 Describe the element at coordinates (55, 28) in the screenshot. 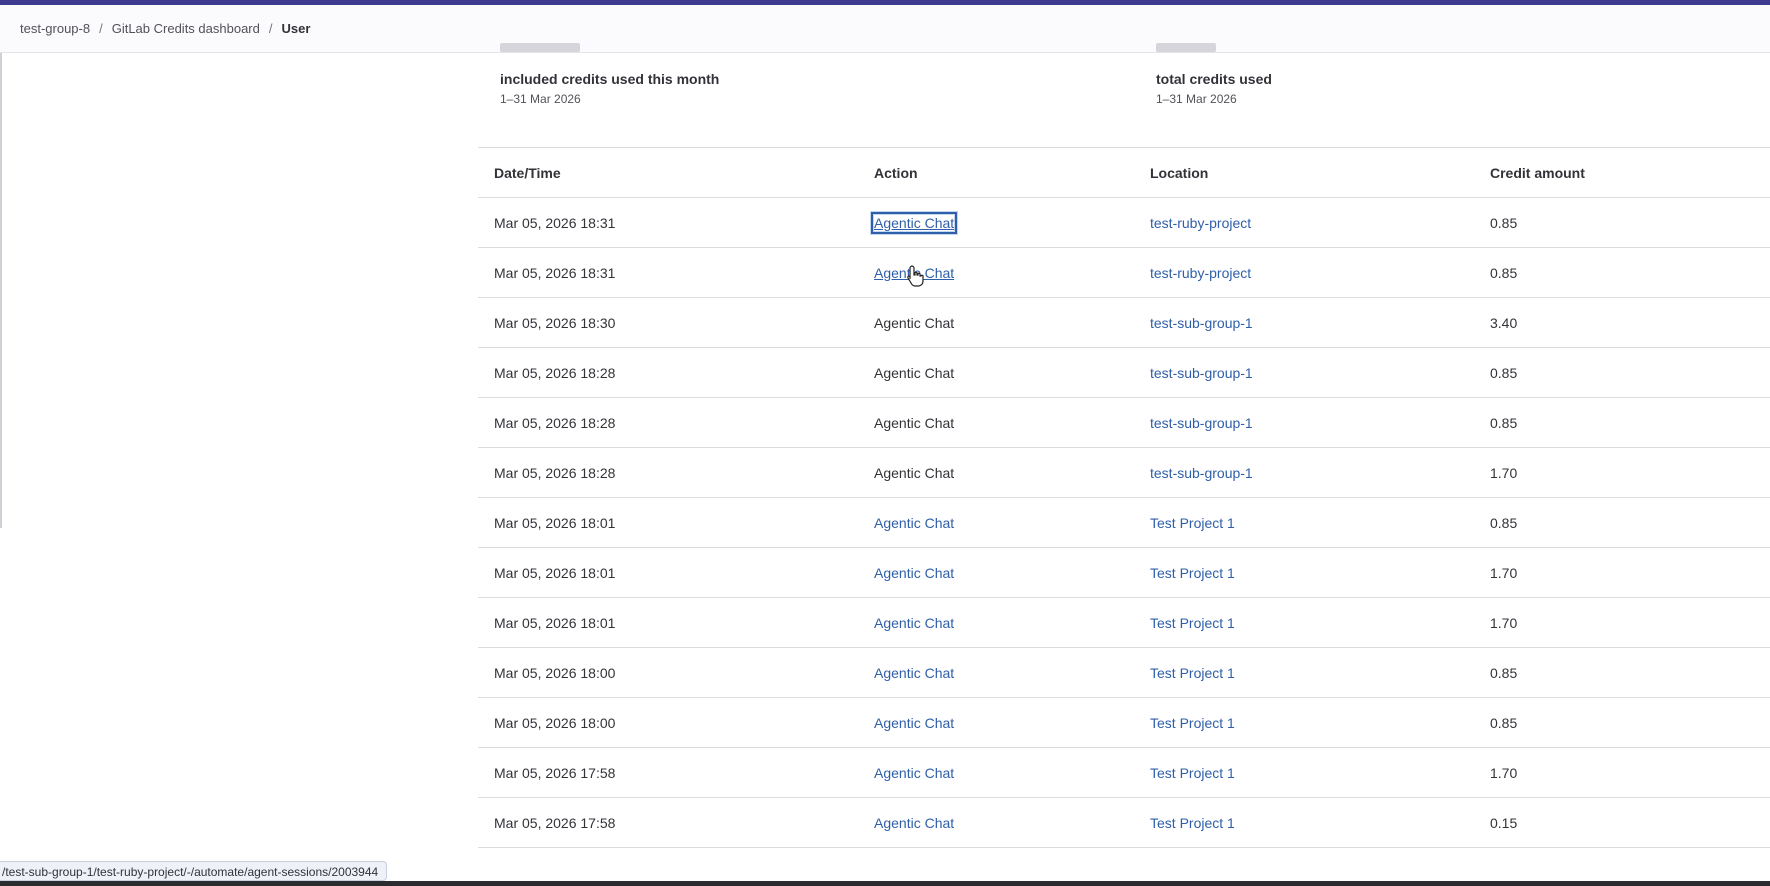

I see `breadcrumb-group: test-group-8` at that location.